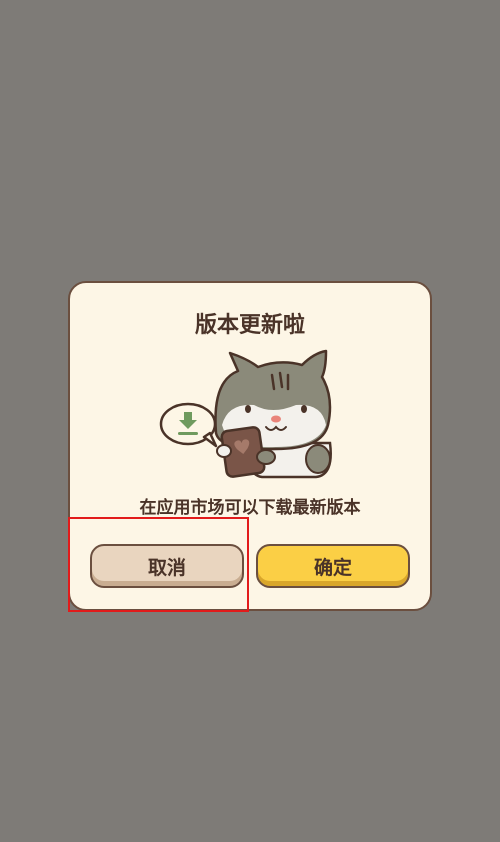  I want to click on confirm-button: 确定, so click(333, 566).